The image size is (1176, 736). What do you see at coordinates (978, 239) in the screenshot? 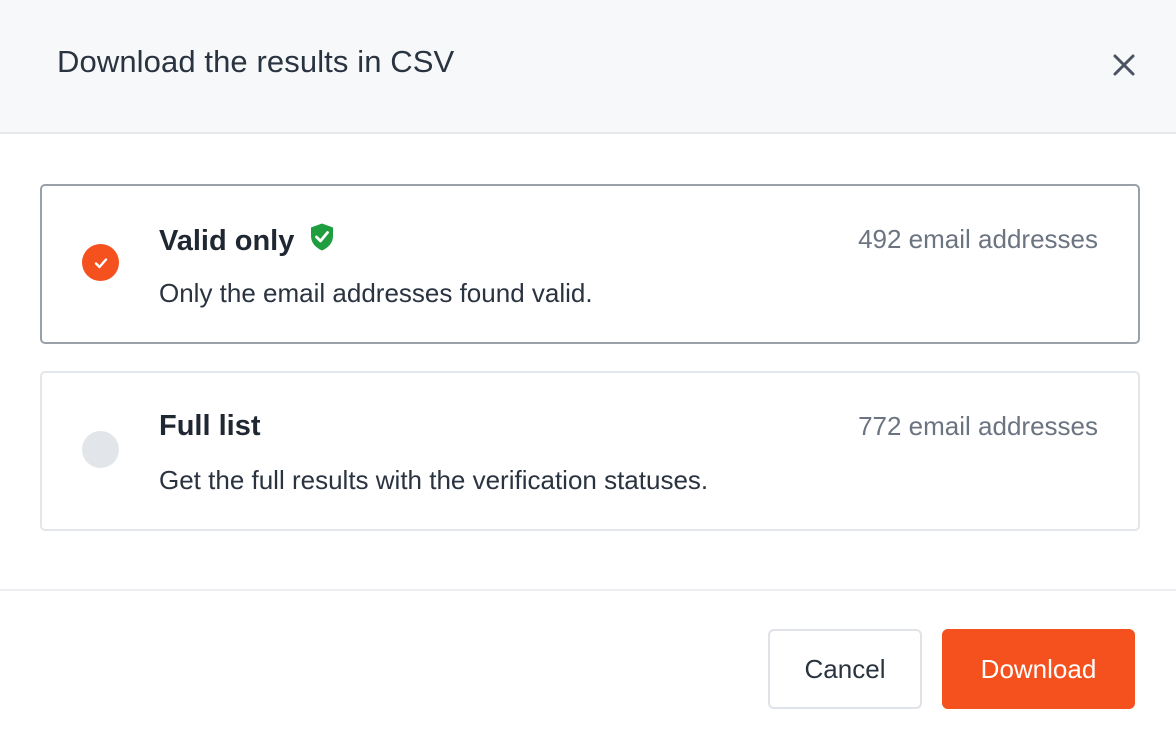
I see `option-count: 492 email addresses` at bounding box center [978, 239].